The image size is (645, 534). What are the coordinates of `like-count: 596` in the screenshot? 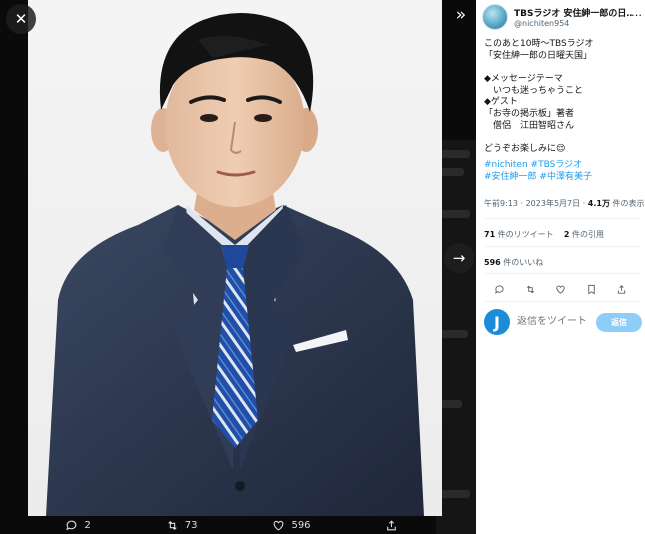 It's located at (301, 525).